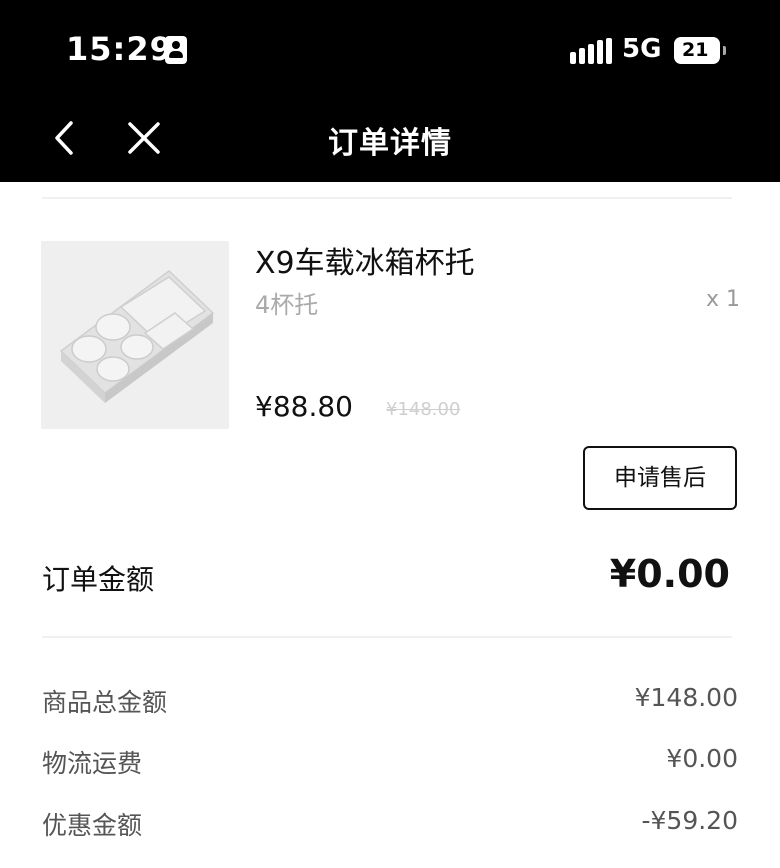  What do you see at coordinates (423, 409) in the screenshot?
I see `product-original-price: ¥148.00` at bounding box center [423, 409].